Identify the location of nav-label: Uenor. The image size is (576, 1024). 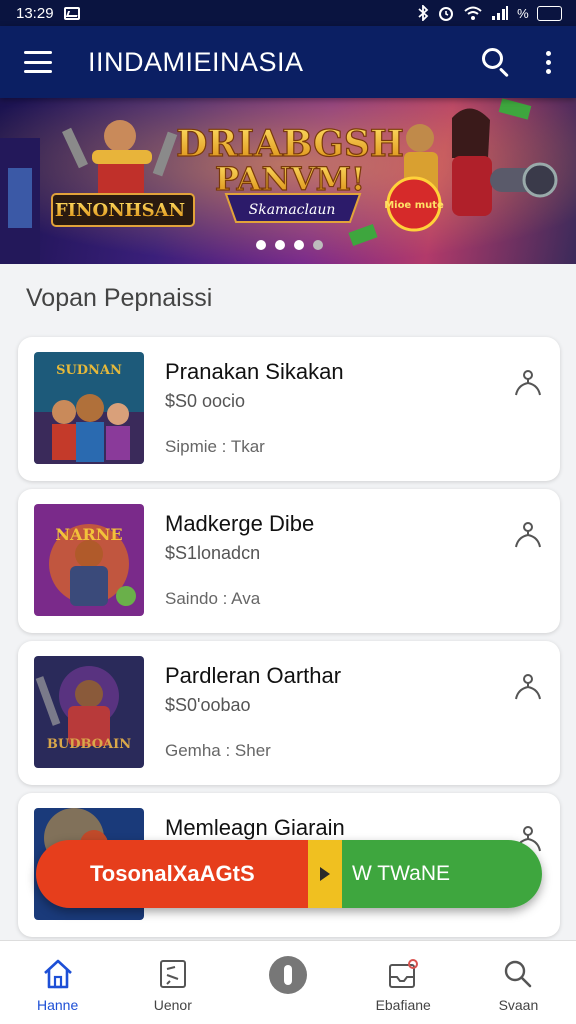
(172, 1005).